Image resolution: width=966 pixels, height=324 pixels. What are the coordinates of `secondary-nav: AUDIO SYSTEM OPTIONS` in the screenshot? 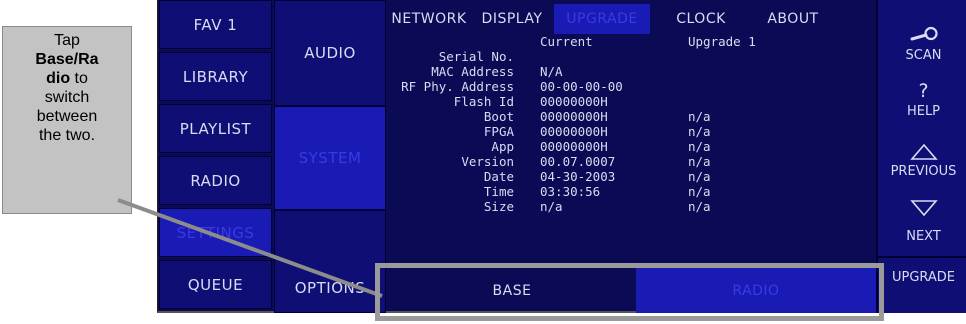 It's located at (330, 156).